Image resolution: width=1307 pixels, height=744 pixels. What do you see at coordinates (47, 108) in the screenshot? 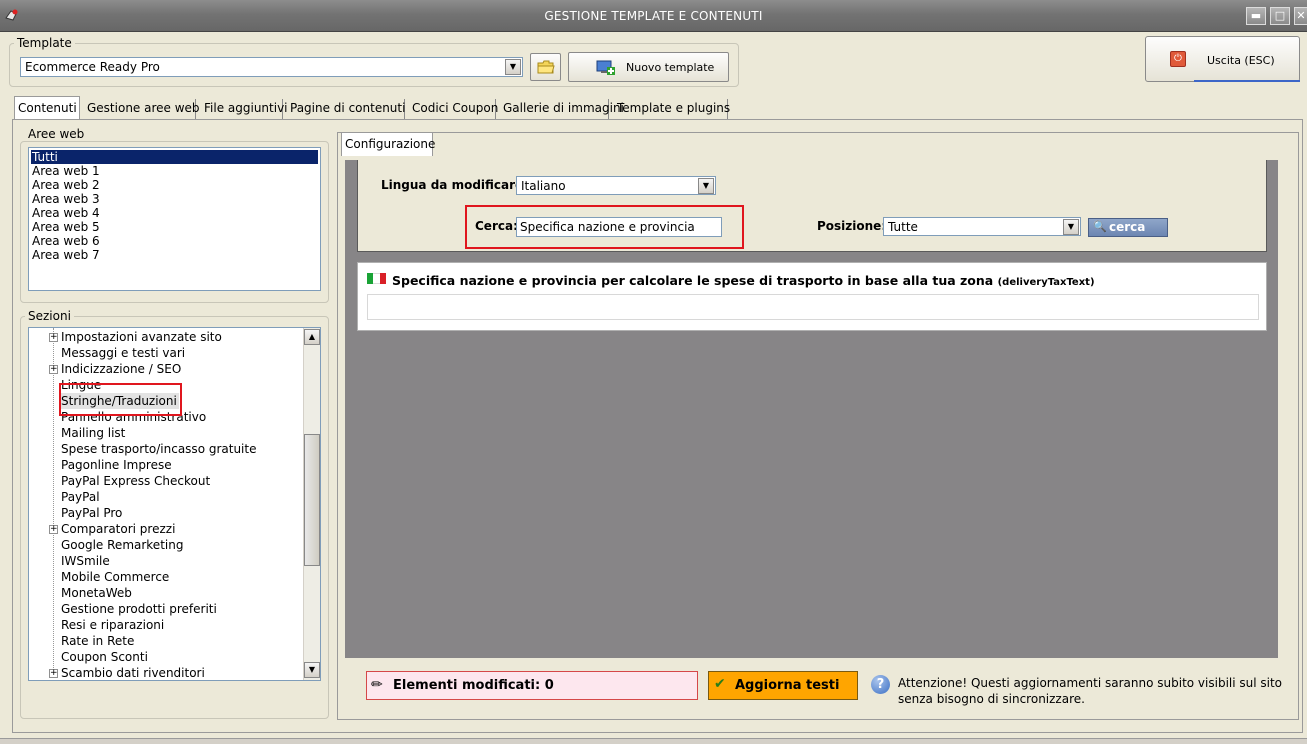
I see `tab-contenuti: Contenuti` at bounding box center [47, 108].